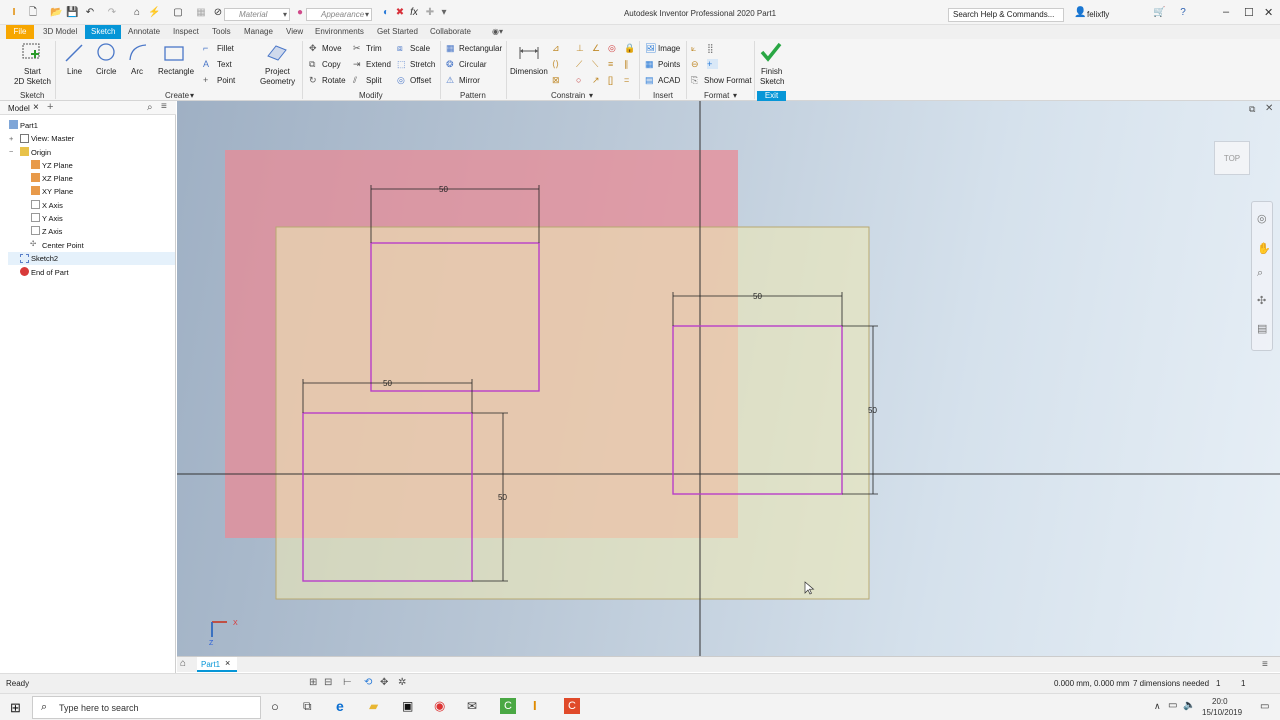 The width and height of the screenshot is (1280, 720). Describe the element at coordinates (728, 80) in the screenshot. I see `show-format-button: Show Format` at that location.